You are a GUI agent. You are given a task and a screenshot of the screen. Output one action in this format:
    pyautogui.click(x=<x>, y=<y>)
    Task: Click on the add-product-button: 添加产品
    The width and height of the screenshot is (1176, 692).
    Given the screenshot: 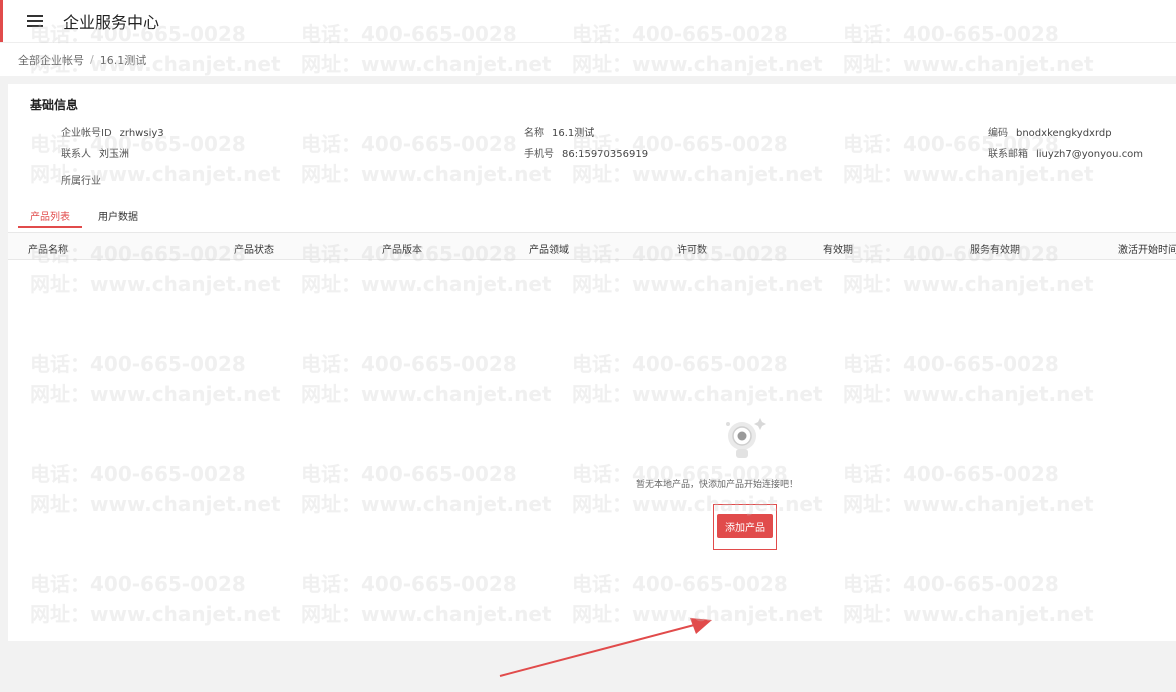 What is the action you would take?
    pyautogui.click(x=745, y=526)
    